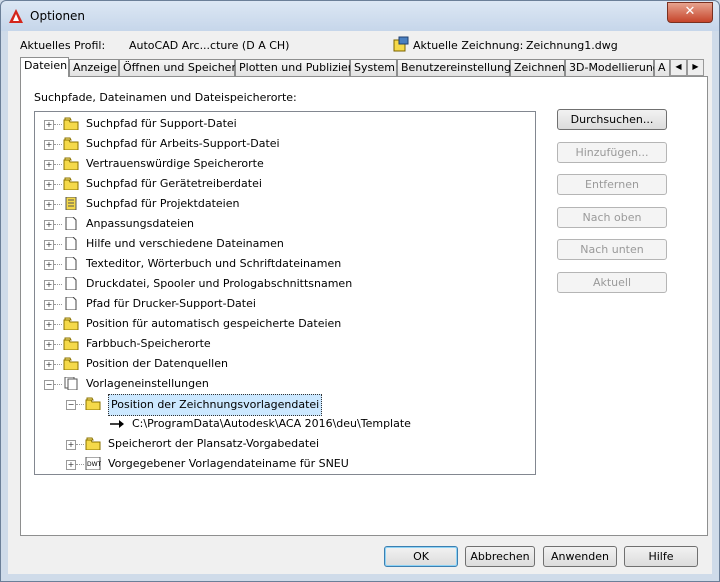 This screenshot has width=720, height=582. Describe the element at coordinates (360, 16) in the screenshot. I see `title-bar: Optionen ✕` at that location.